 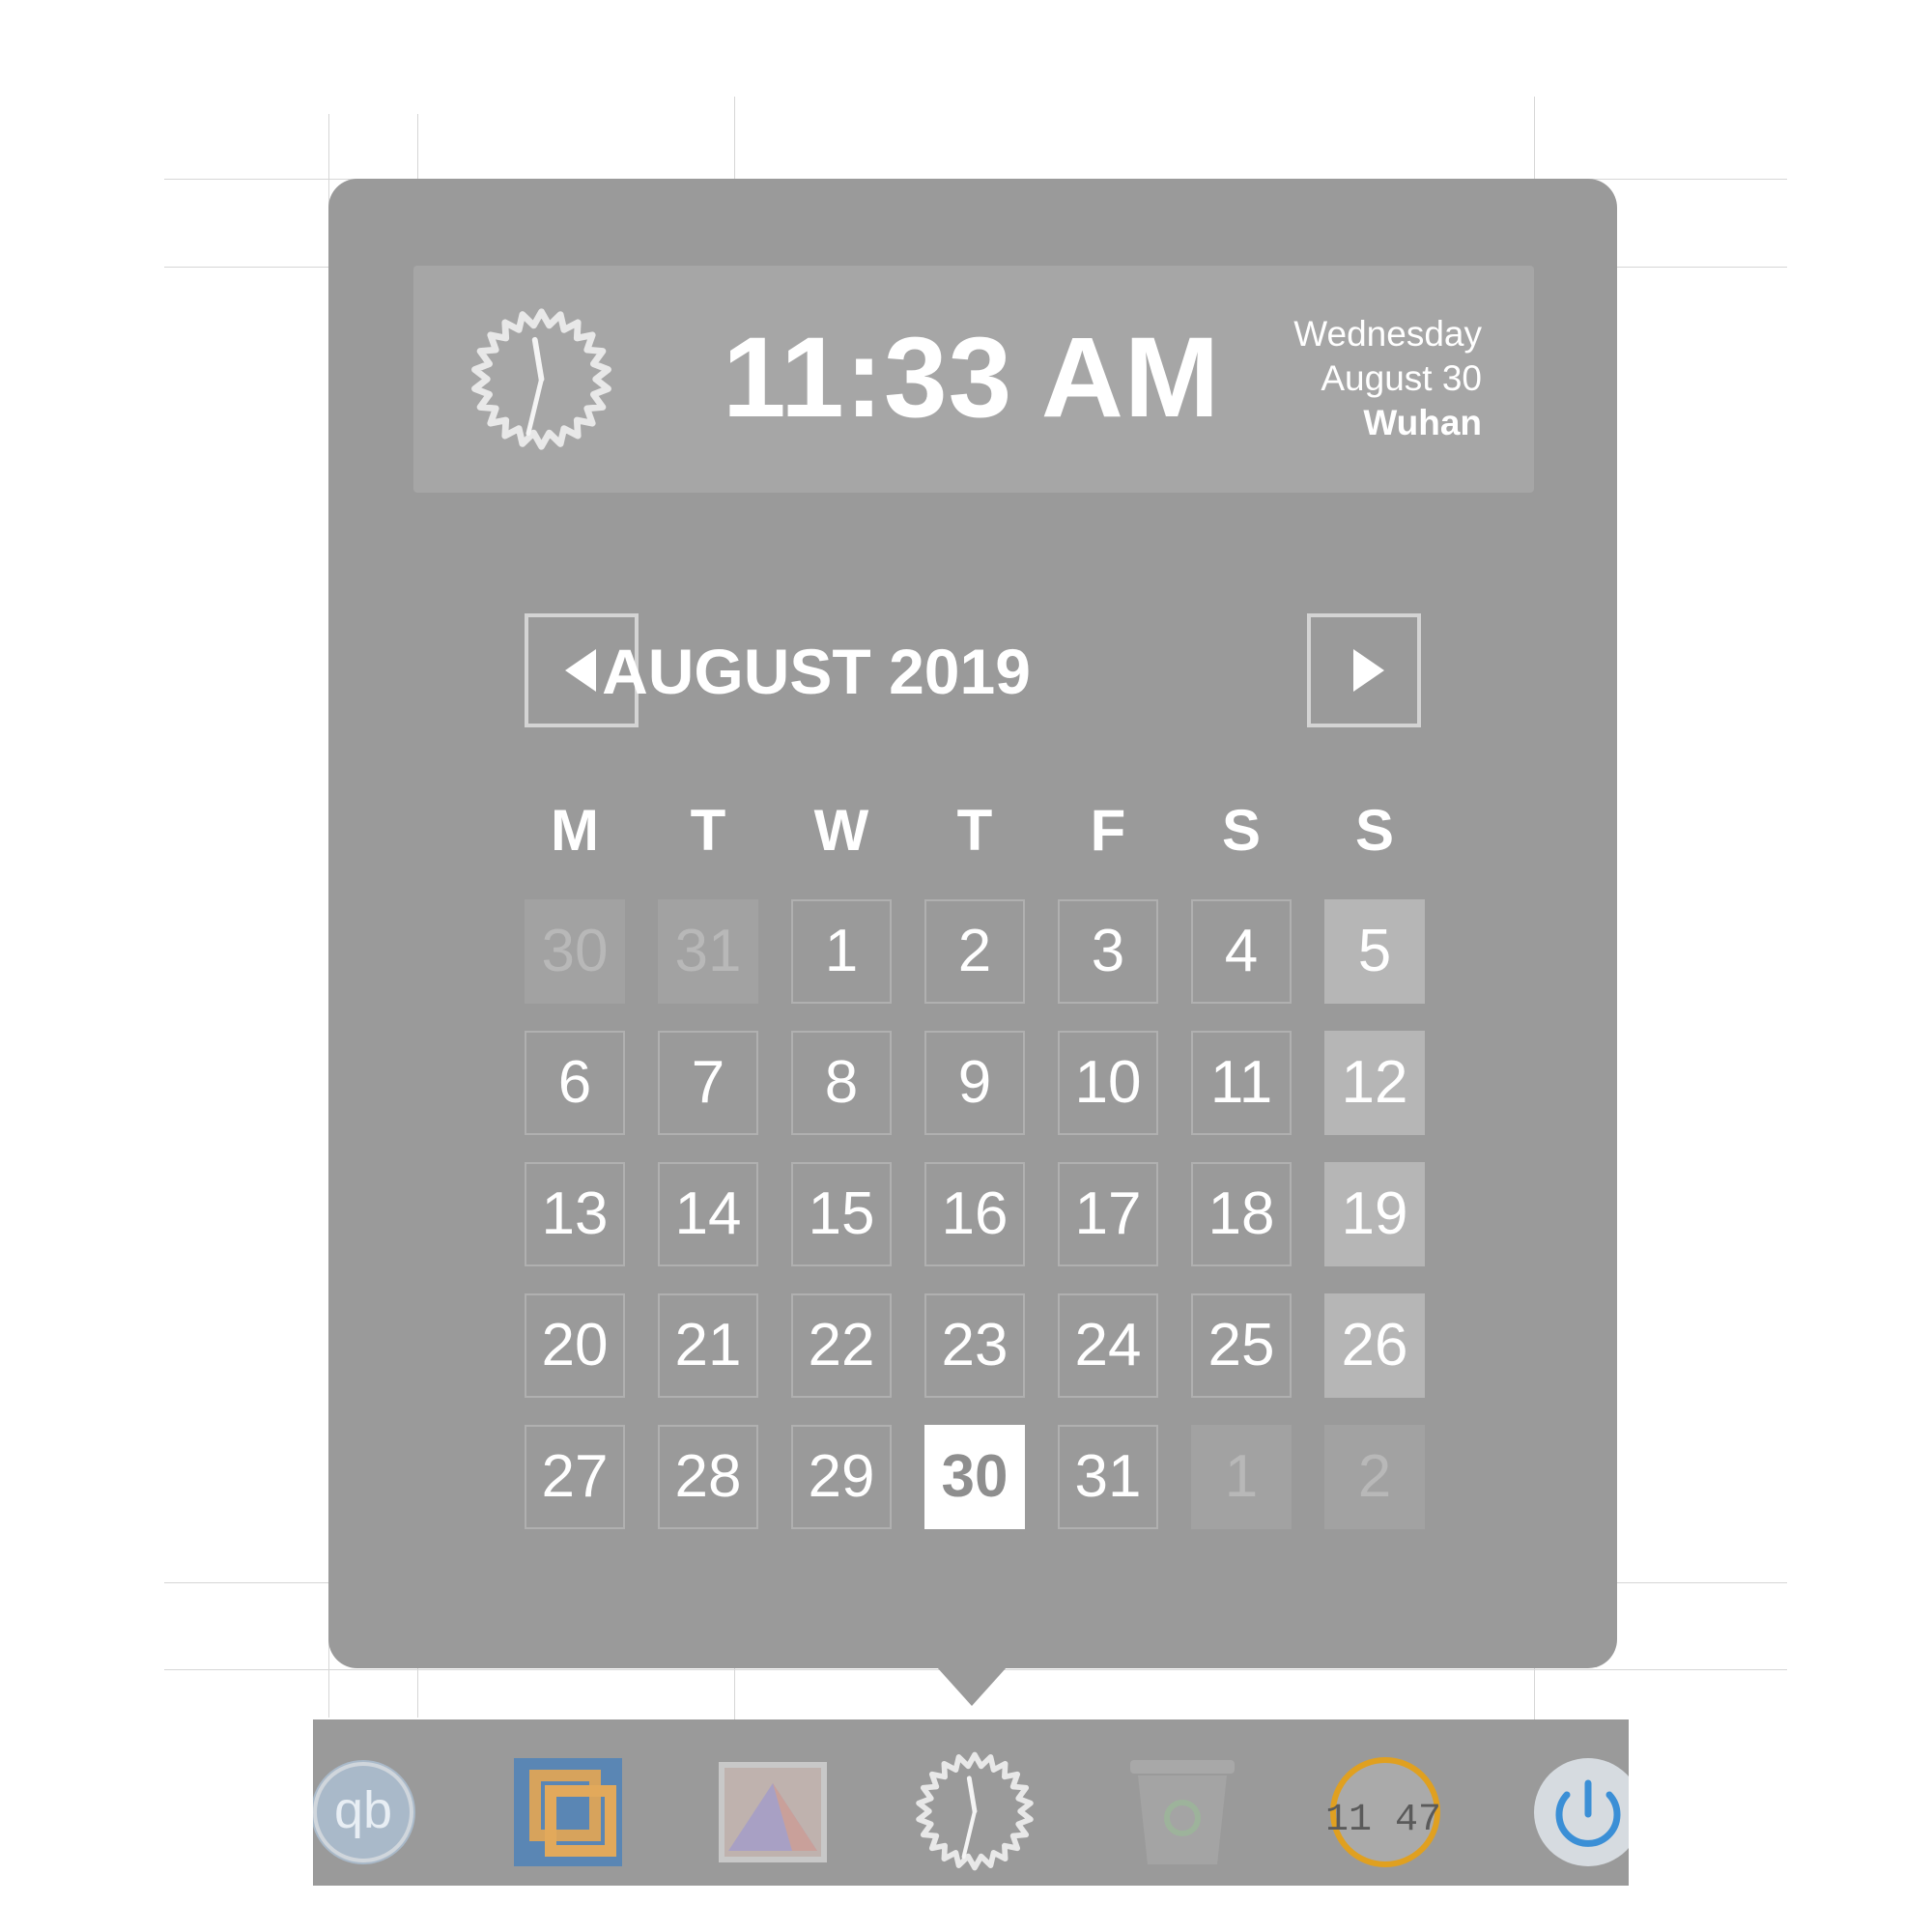 What do you see at coordinates (1108, 1214) in the screenshot?
I see `day-cell: 17` at bounding box center [1108, 1214].